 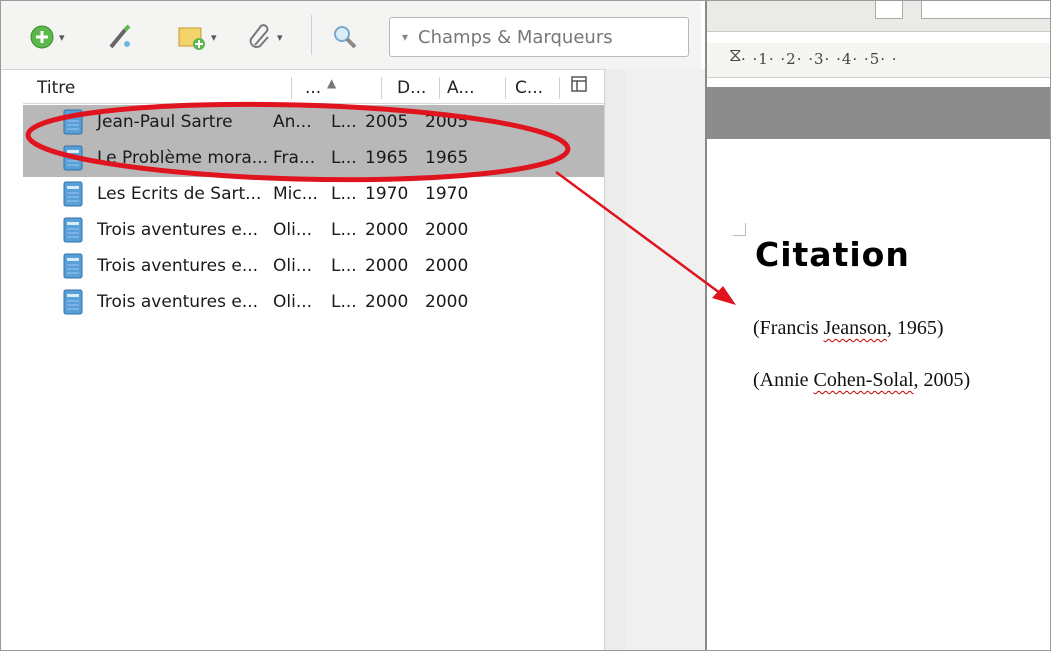 I want to click on wand-icon, so click(x=120, y=36).